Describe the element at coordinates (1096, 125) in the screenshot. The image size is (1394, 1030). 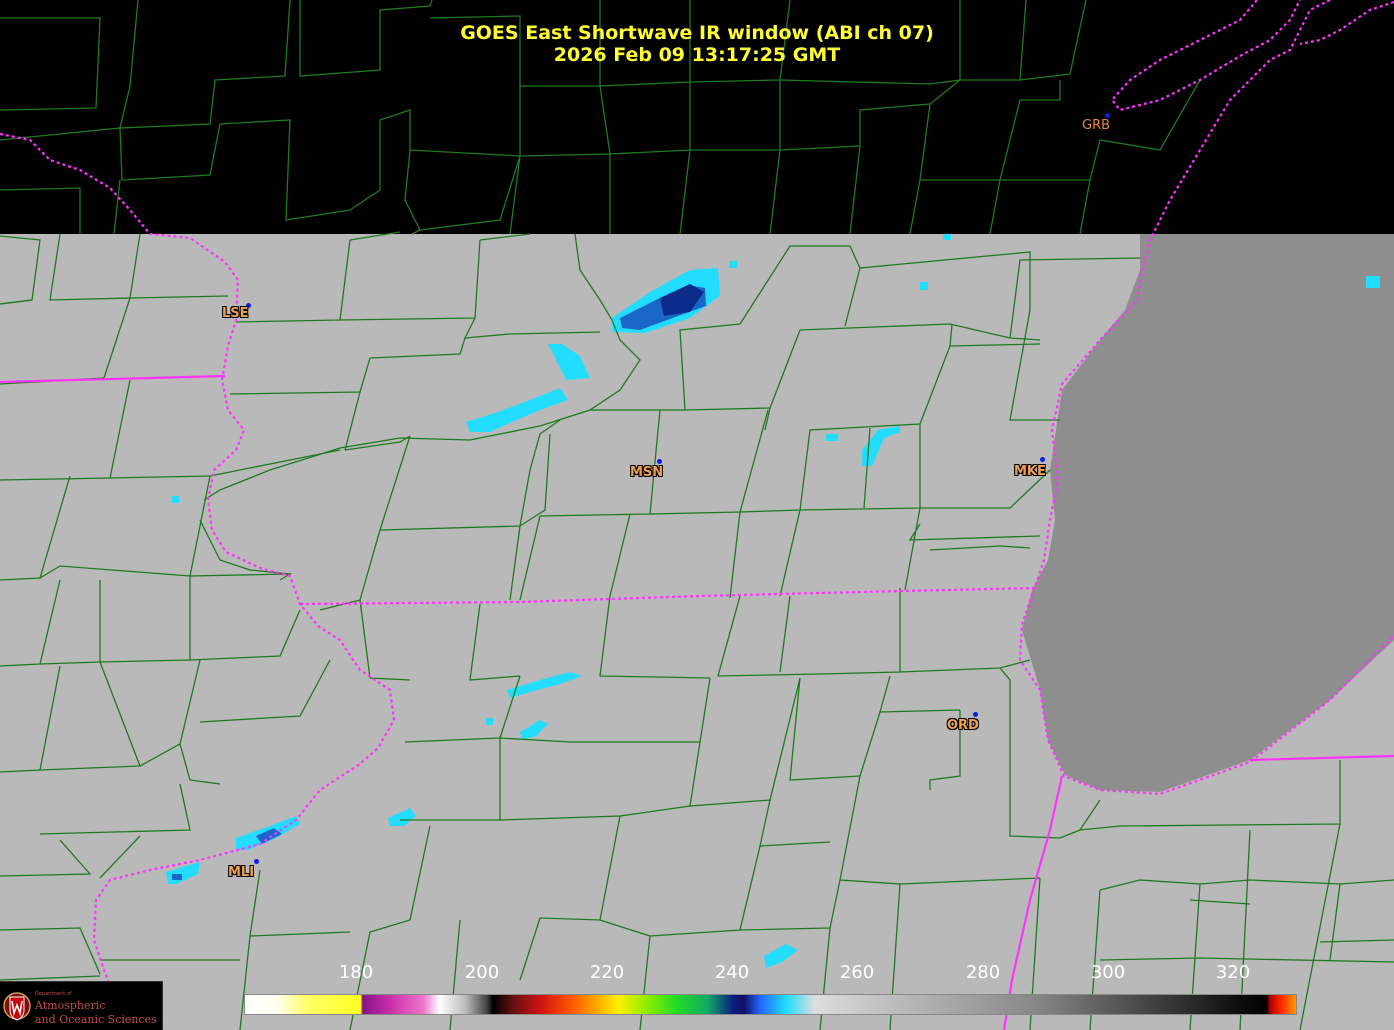
I see `station-label-grb: GRB` at that location.